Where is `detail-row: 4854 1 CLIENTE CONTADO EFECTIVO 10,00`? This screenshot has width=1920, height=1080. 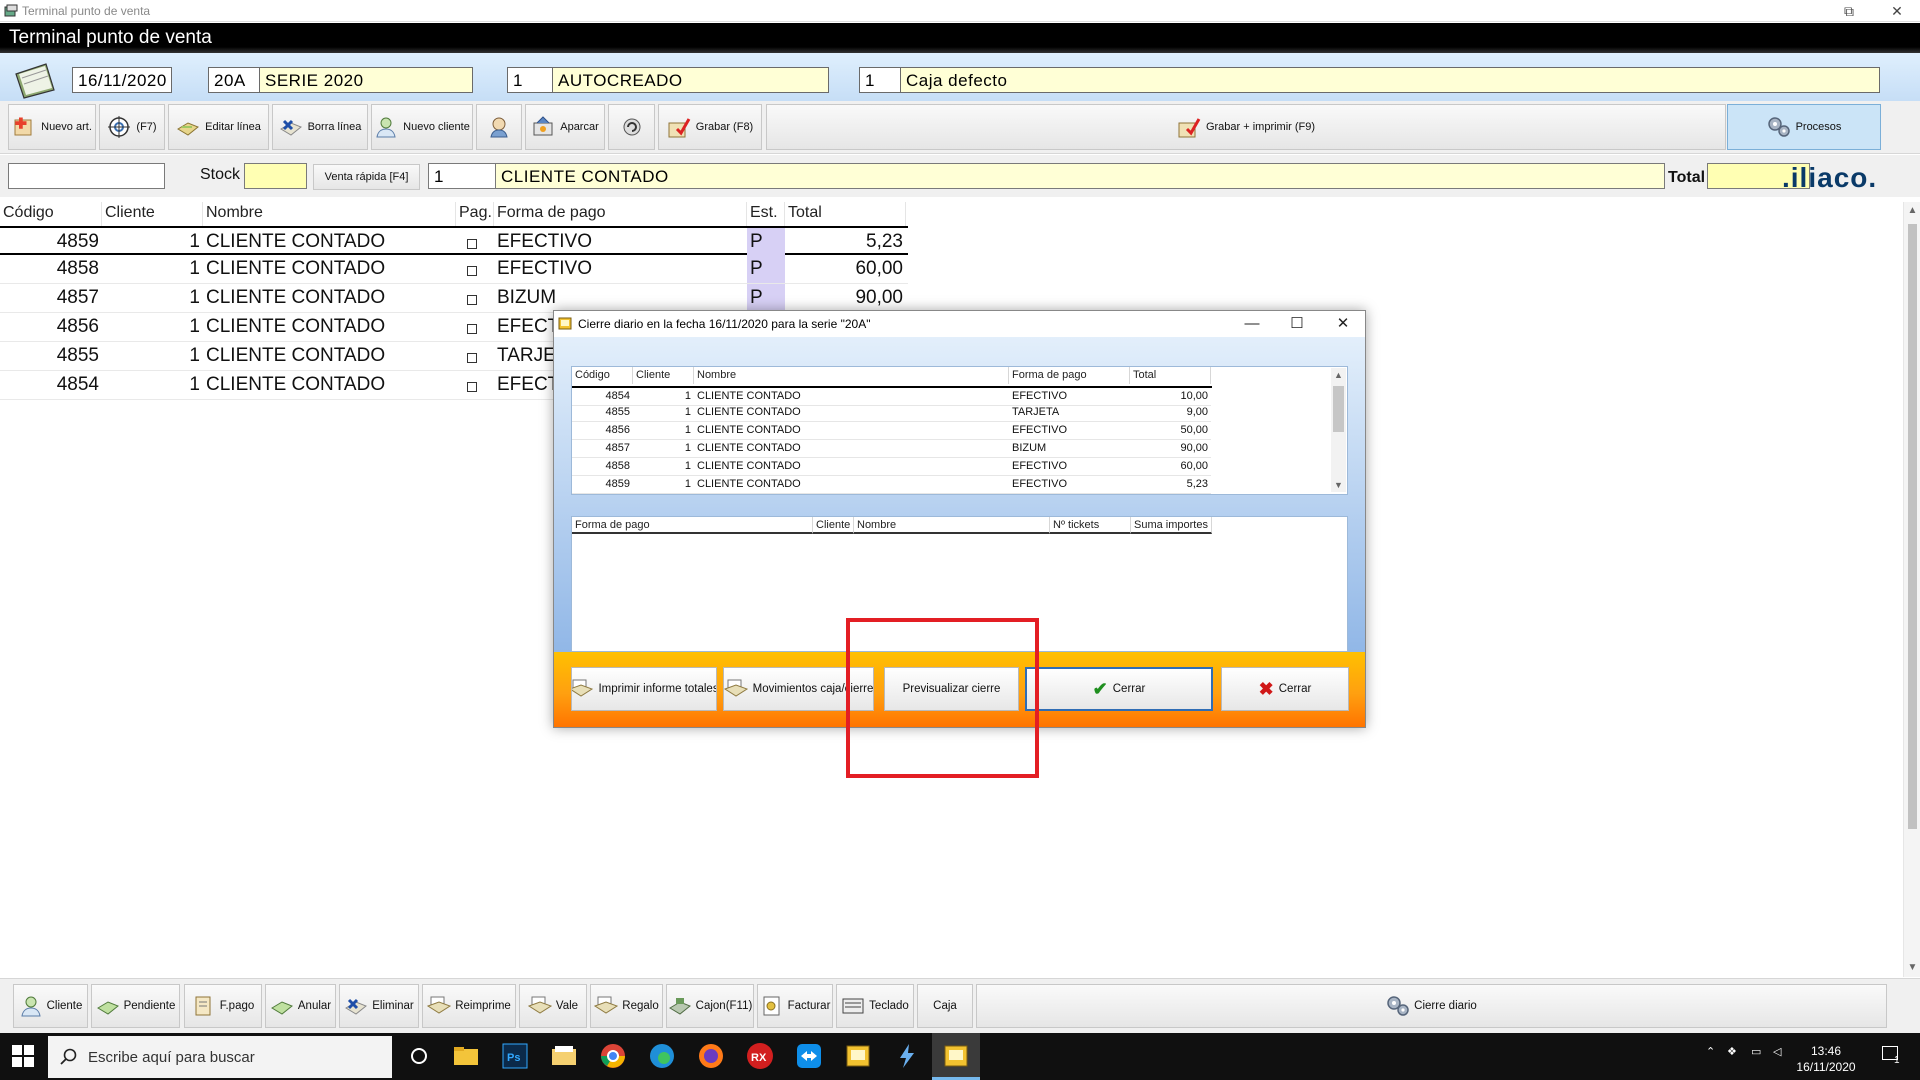 detail-row: 4854 1 CLIENTE CONTADO EFECTIVO 10,00 is located at coordinates (892, 396).